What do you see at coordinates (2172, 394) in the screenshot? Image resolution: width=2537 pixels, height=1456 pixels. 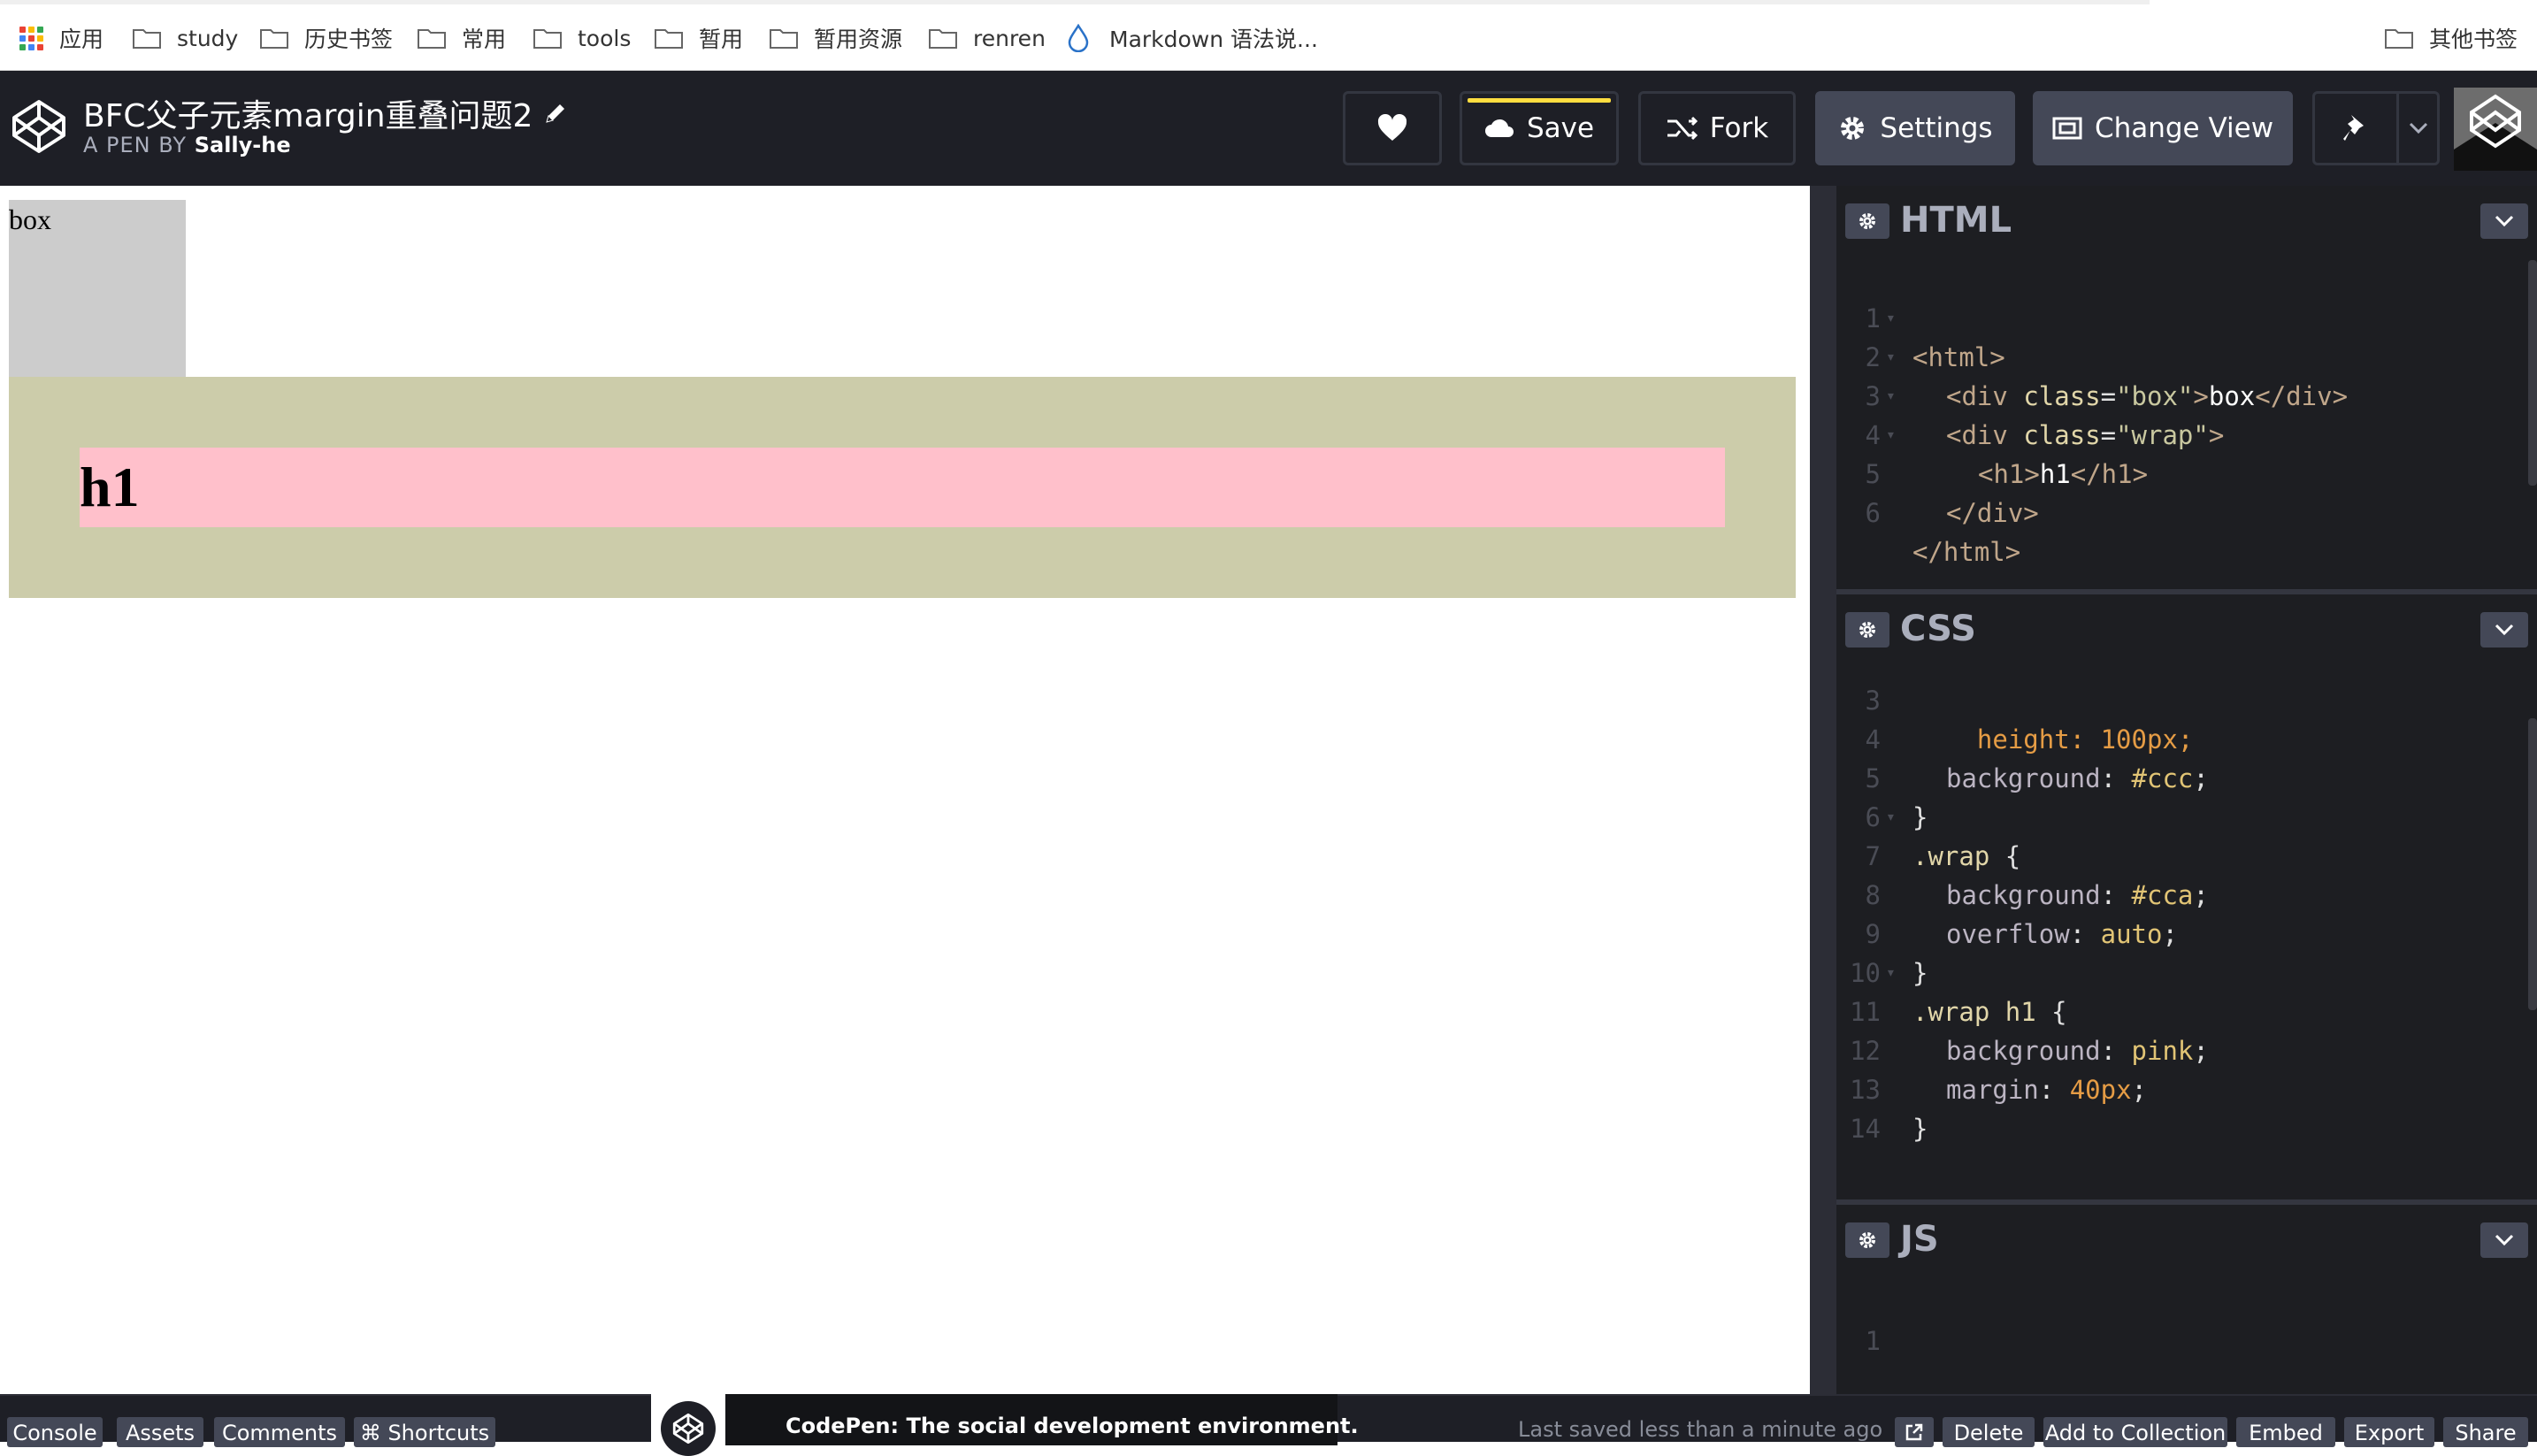 I see `code-line: 3 ▾ <div class="wrap">` at bounding box center [2172, 394].